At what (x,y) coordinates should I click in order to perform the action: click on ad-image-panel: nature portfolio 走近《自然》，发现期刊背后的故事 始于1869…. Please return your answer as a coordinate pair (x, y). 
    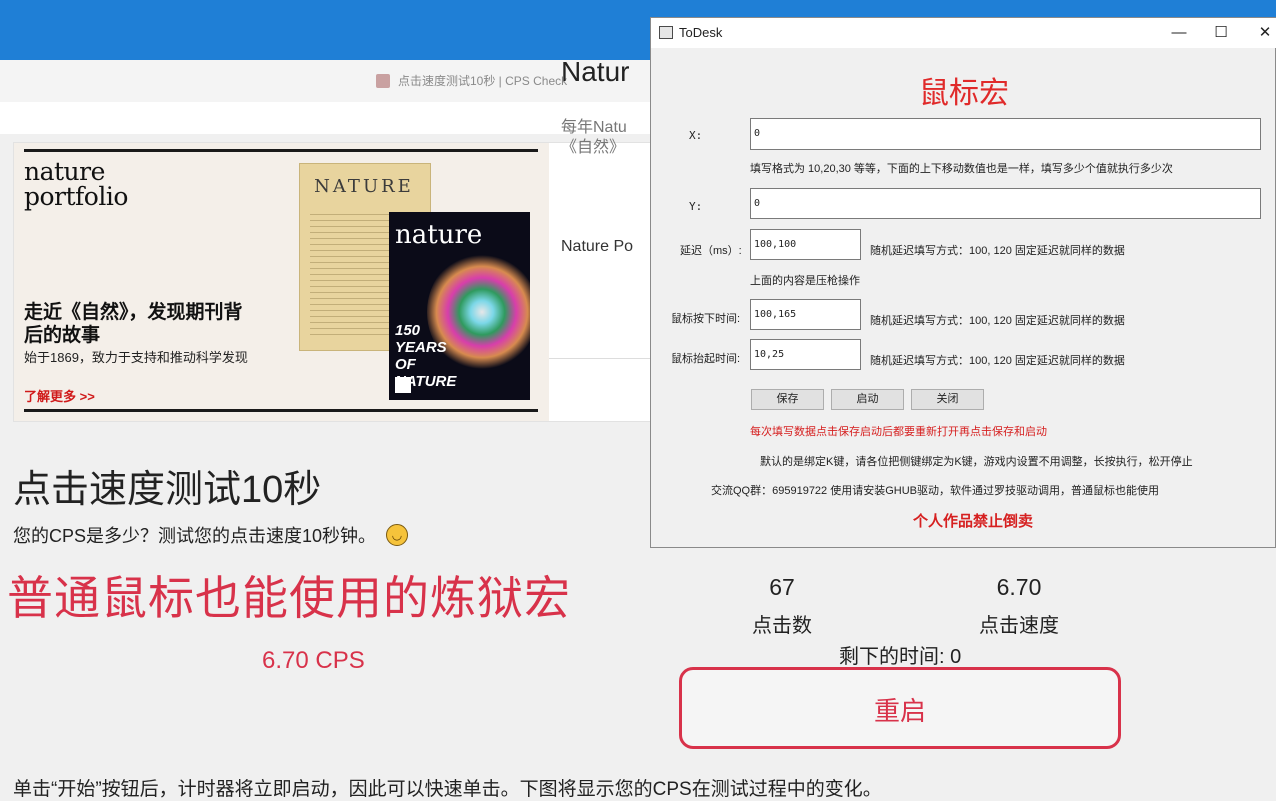
    Looking at the image, I should click on (281, 282).